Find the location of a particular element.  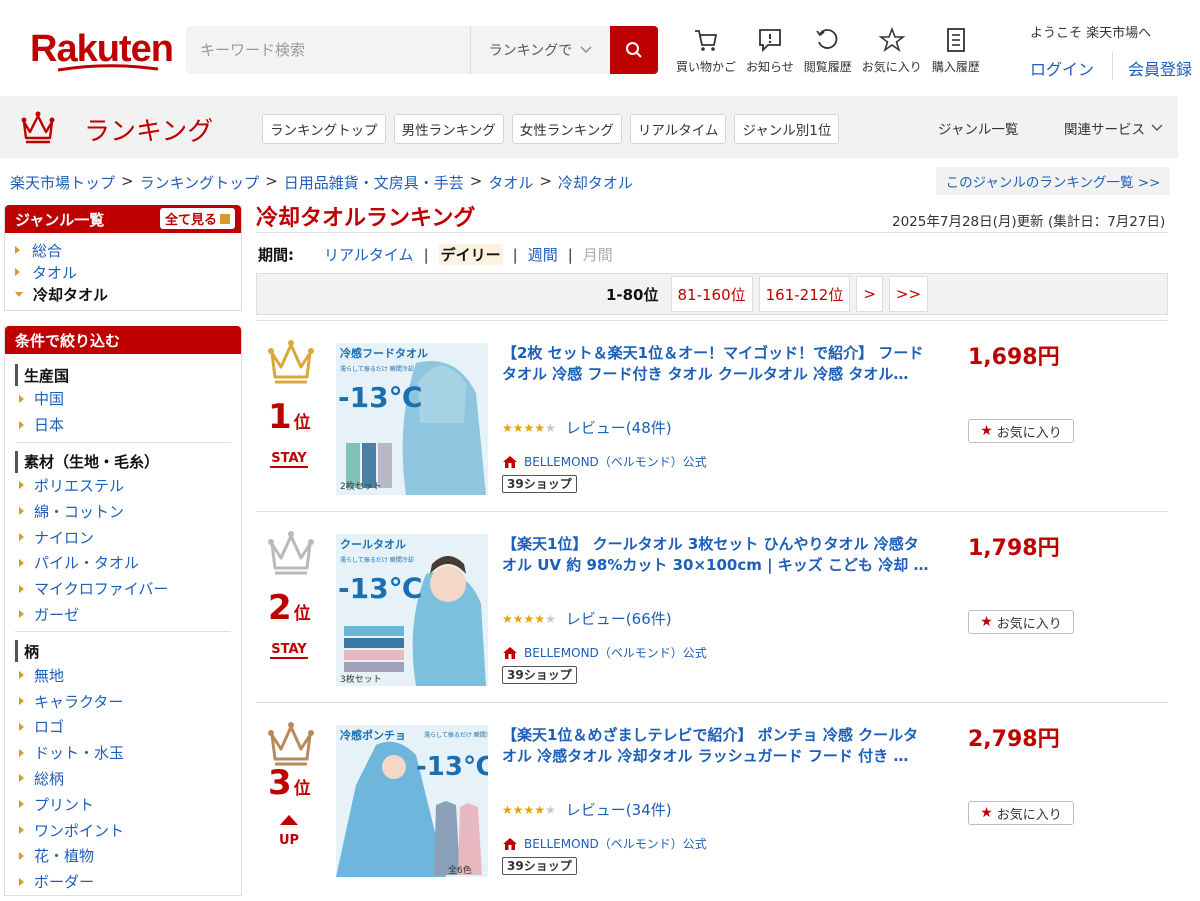

breadcrumb-item: ランキングトップ is located at coordinates (200, 182).